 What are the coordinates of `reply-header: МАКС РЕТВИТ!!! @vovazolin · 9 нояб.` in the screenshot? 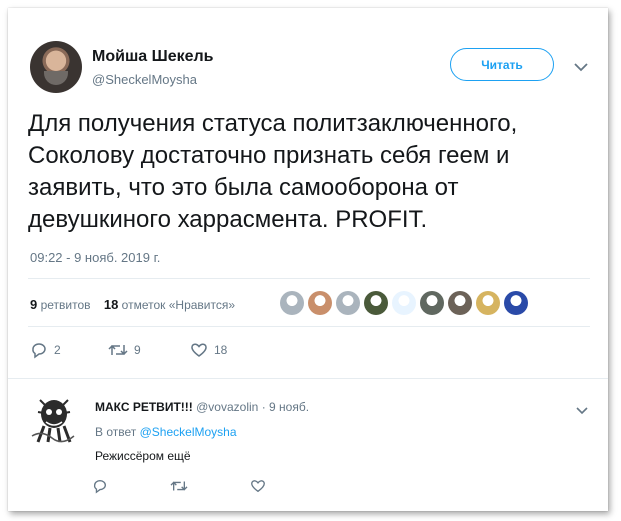 It's located at (202, 407).